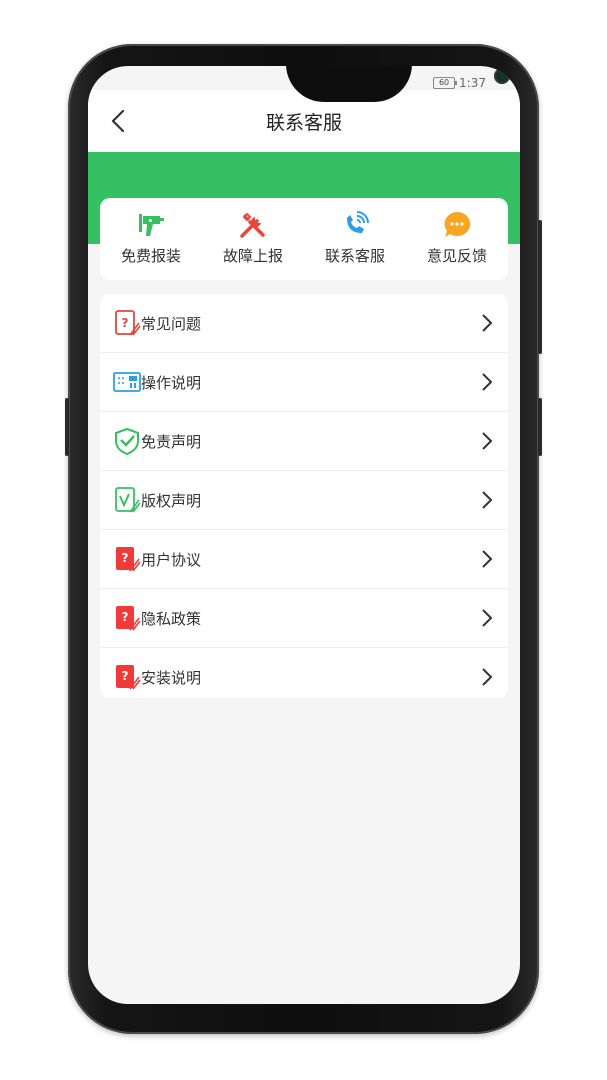  Describe the element at coordinates (171, 501) in the screenshot. I see `menu-item-label: 版权声明` at that location.